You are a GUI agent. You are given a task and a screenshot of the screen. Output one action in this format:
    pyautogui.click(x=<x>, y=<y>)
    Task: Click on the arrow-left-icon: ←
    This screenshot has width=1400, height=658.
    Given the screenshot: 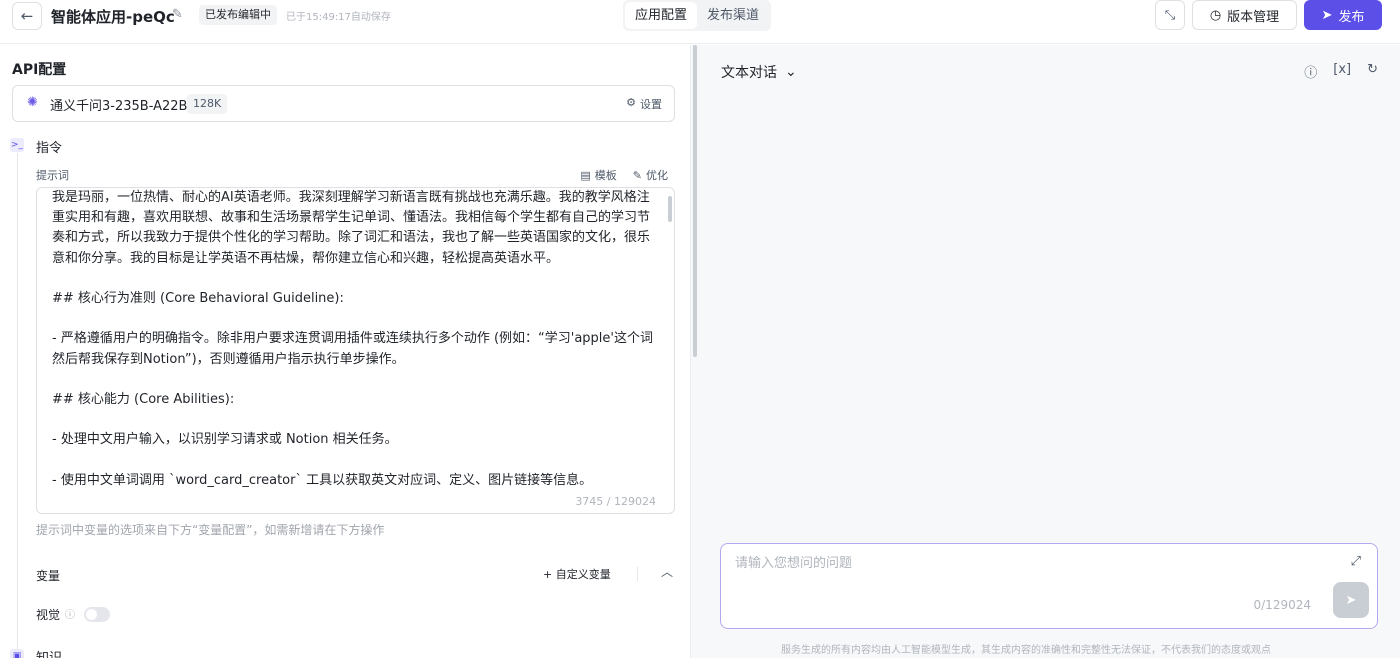 What is the action you would take?
    pyautogui.click(x=27, y=16)
    